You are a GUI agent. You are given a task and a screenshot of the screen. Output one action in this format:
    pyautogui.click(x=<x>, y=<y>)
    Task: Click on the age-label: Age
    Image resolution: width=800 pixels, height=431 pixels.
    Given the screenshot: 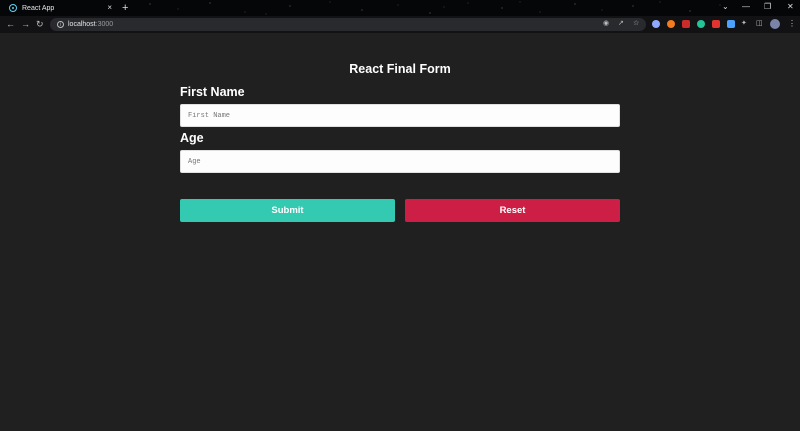 What is the action you would take?
    pyautogui.click(x=192, y=138)
    